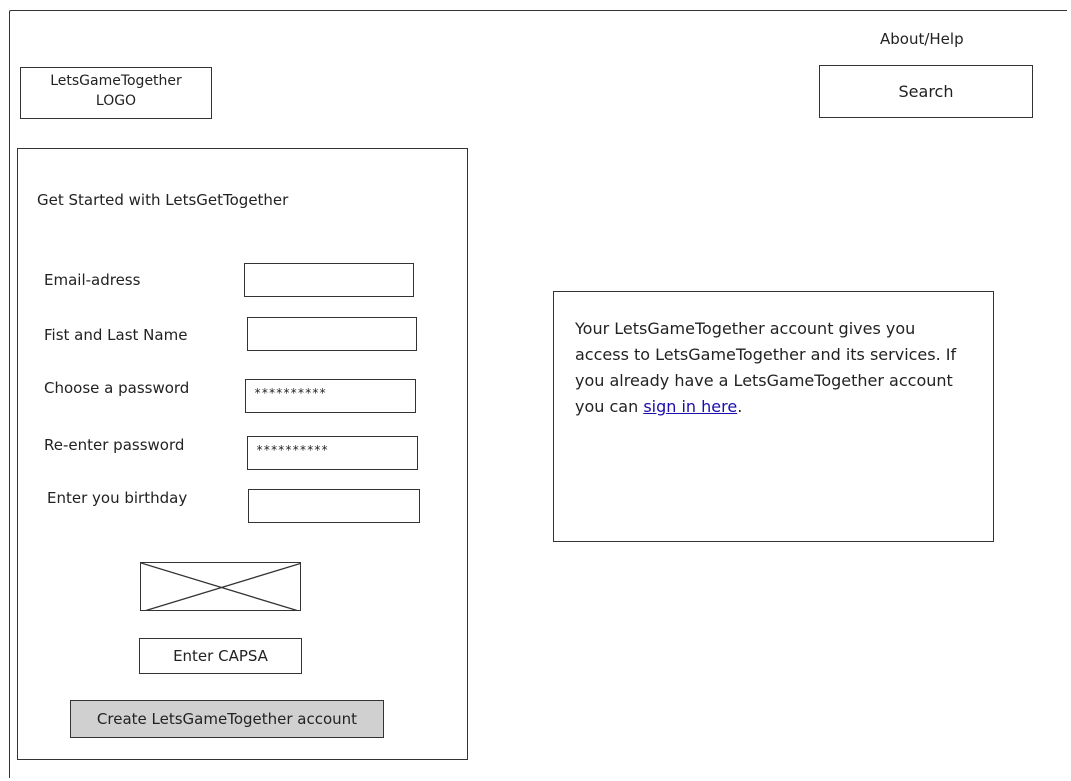  Describe the element at coordinates (330, 396) in the screenshot. I see `password-field: **********` at that location.